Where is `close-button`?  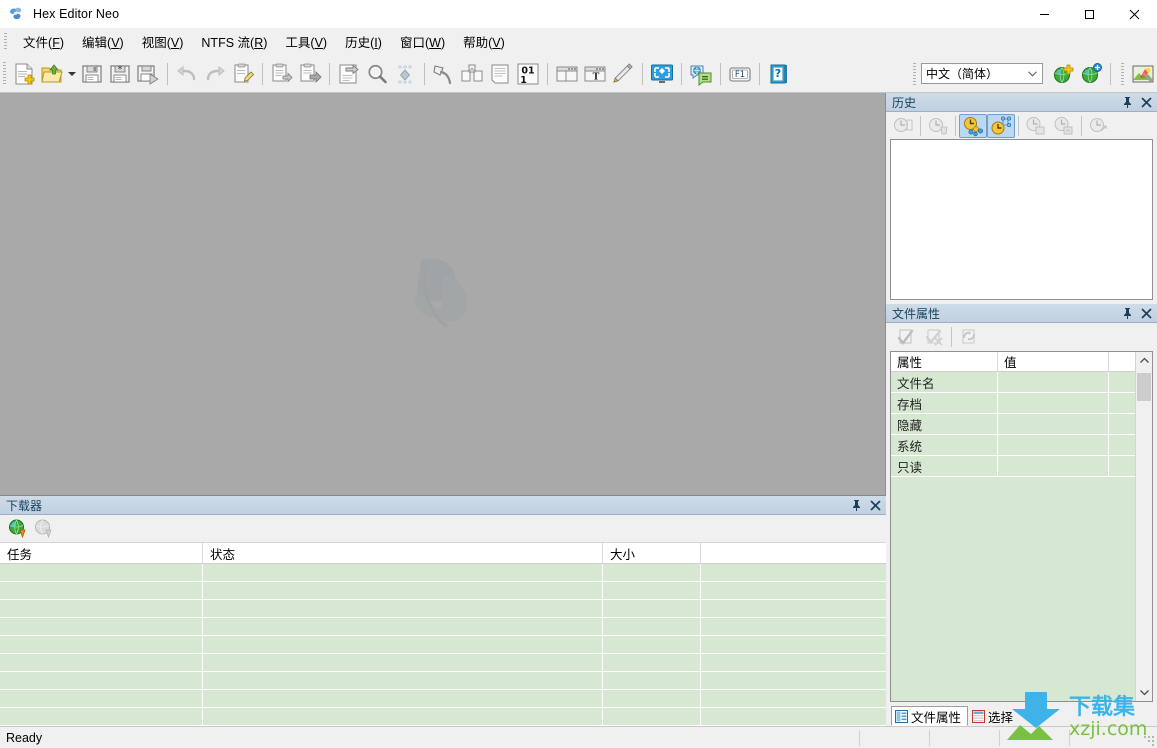 close-button is located at coordinates (1134, 14).